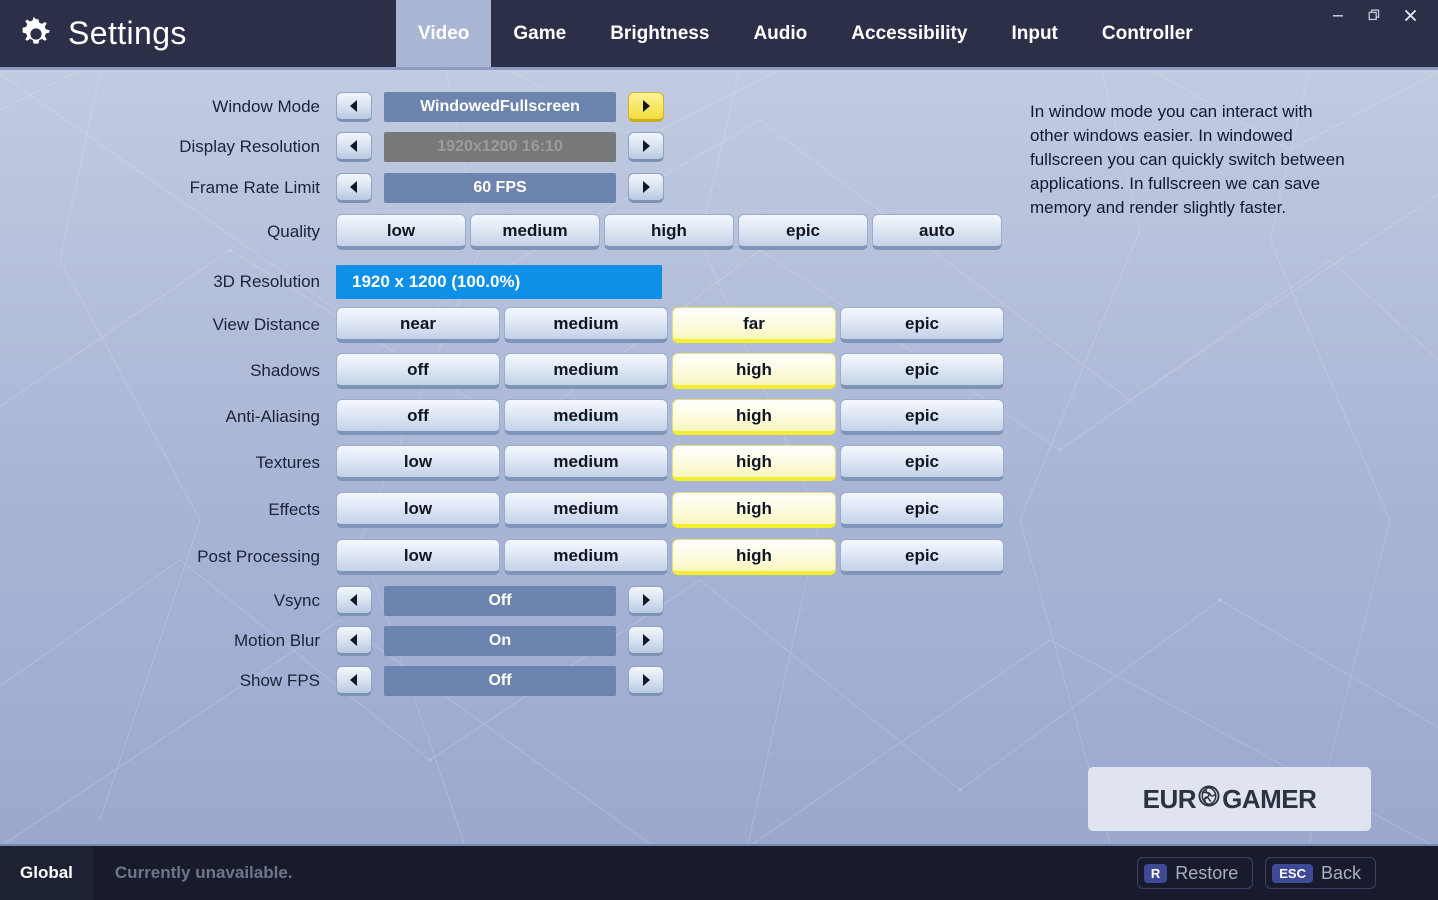 This screenshot has height=900, width=1438. Describe the element at coordinates (354, 188) in the screenshot. I see `frame-rate-limit-prev-button` at that location.